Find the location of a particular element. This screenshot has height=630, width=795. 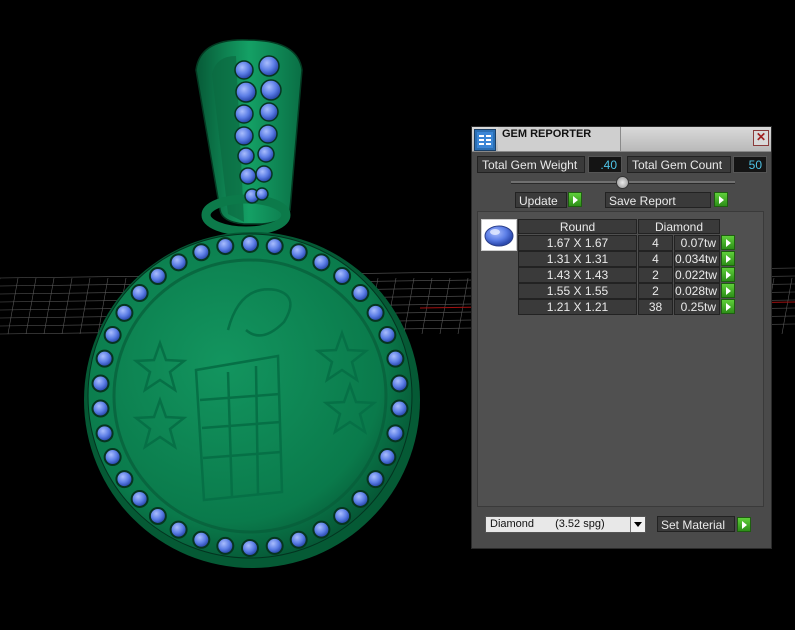

gem-weight-cell: 0.028tw is located at coordinates (697, 291).